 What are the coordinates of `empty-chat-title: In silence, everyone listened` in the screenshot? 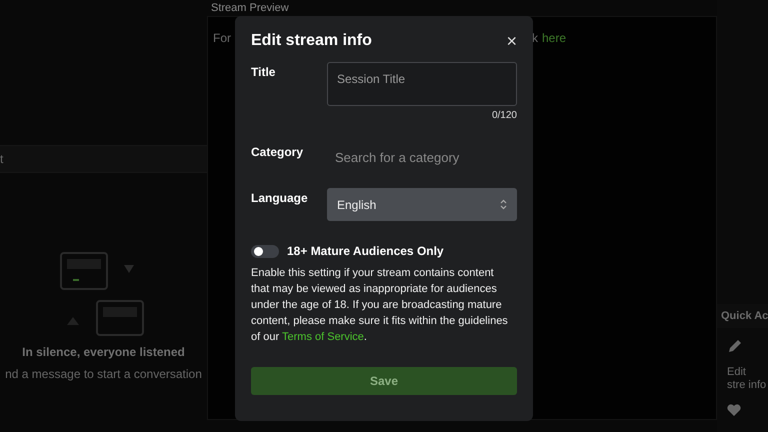 It's located at (103, 352).